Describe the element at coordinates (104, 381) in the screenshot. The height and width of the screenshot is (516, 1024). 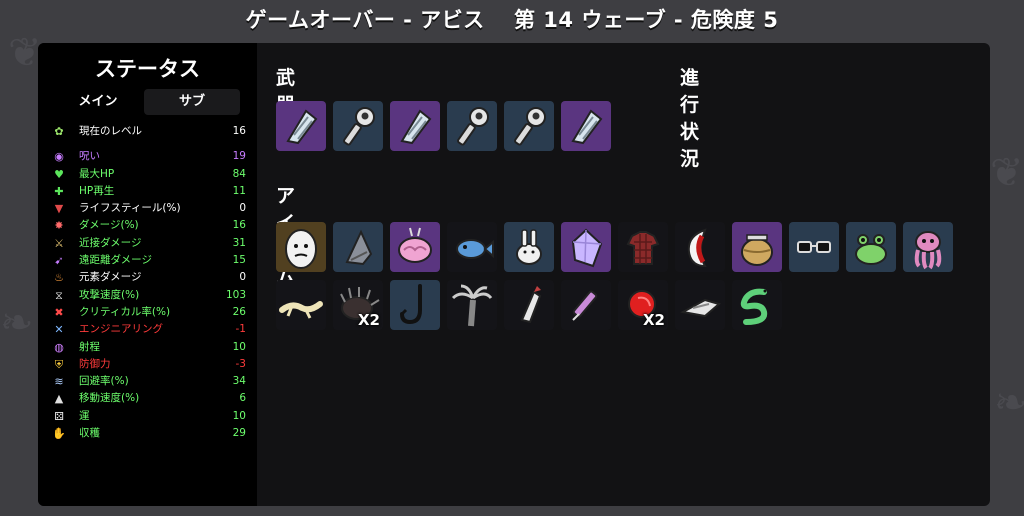
I see `stat-label: 回避率(%)` at that location.